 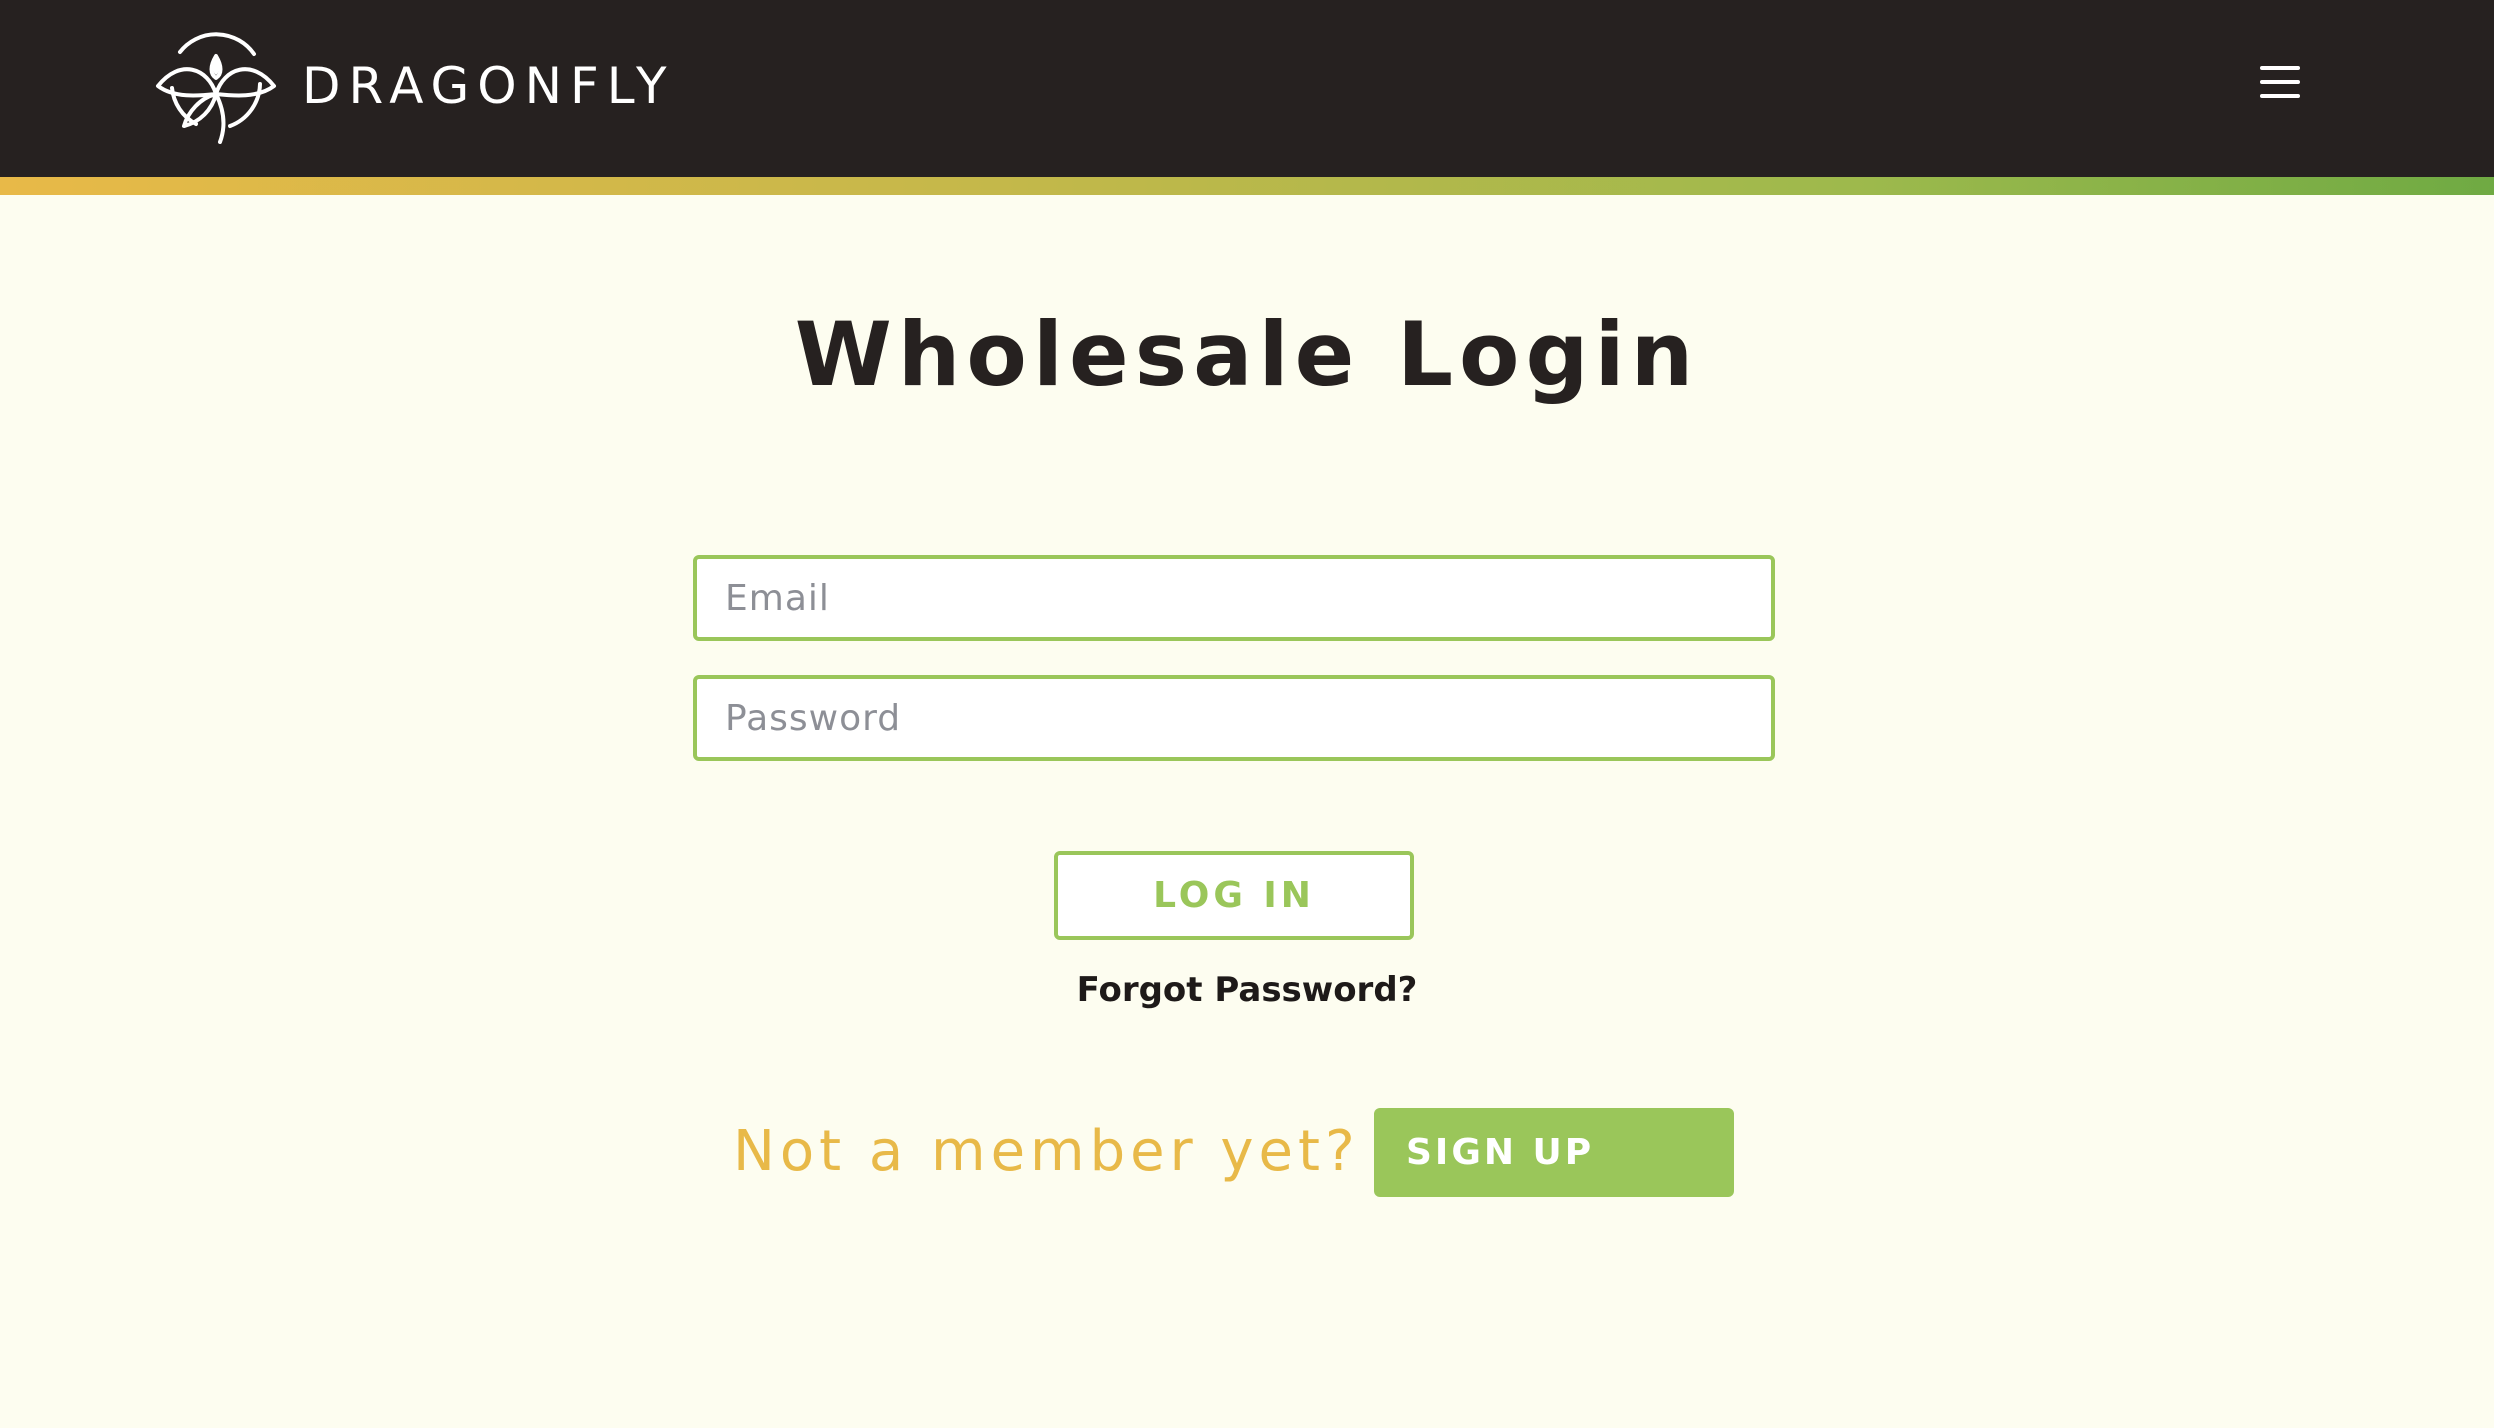 I want to click on signup-prompt: Not a member yet?, so click(x=1046, y=1151).